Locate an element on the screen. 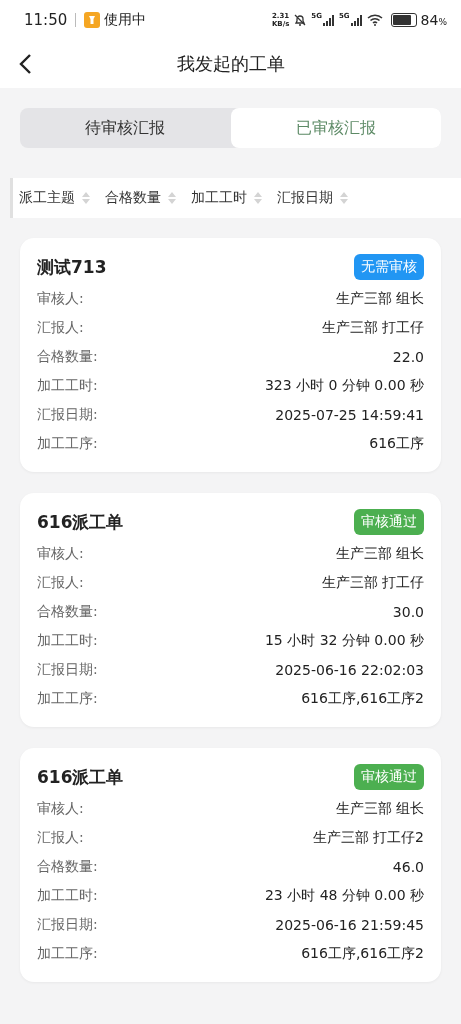 This screenshot has height=1024, width=461. field-value: 15 小时 32 分钟 0.00 秒 is located at coordinates (344, 640).